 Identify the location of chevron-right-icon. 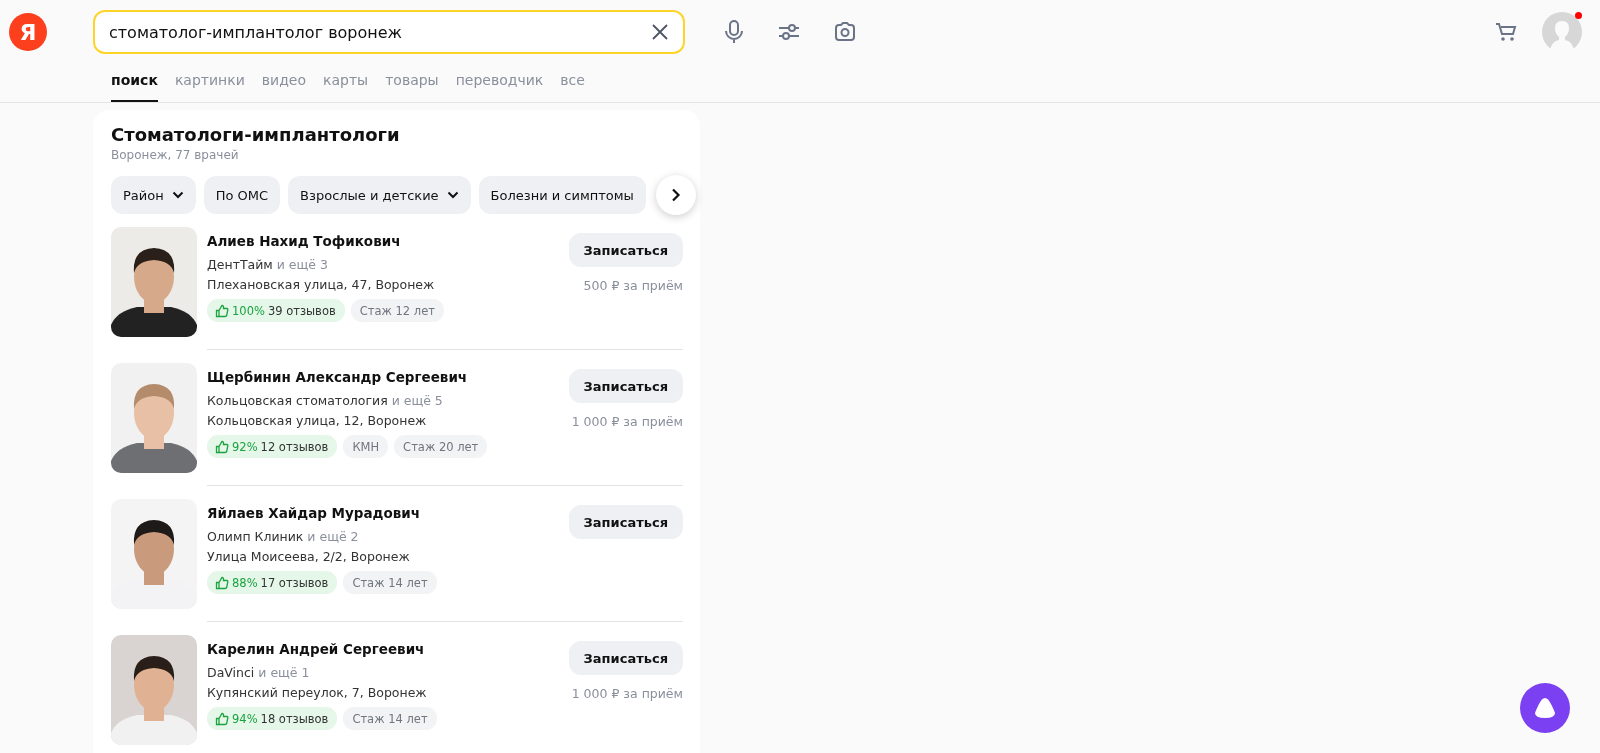
(676, 195).